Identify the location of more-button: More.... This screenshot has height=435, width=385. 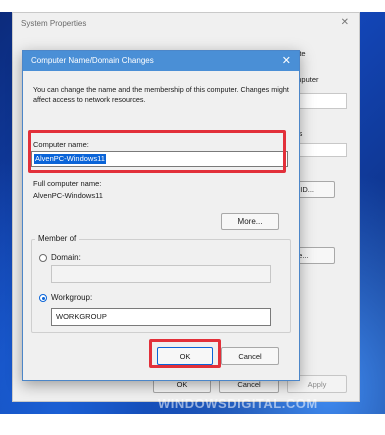
(250, 221).